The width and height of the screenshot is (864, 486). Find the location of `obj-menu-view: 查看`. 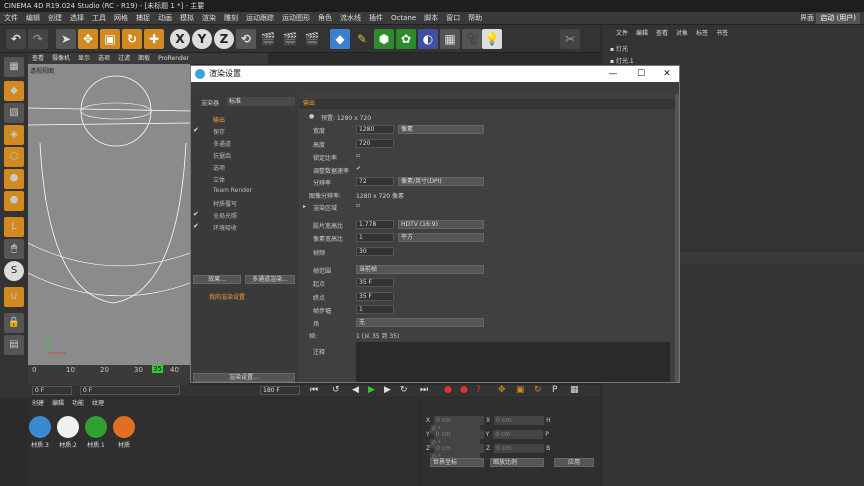

obj-menu-view: 查看 is located at coordinates (662, 34).